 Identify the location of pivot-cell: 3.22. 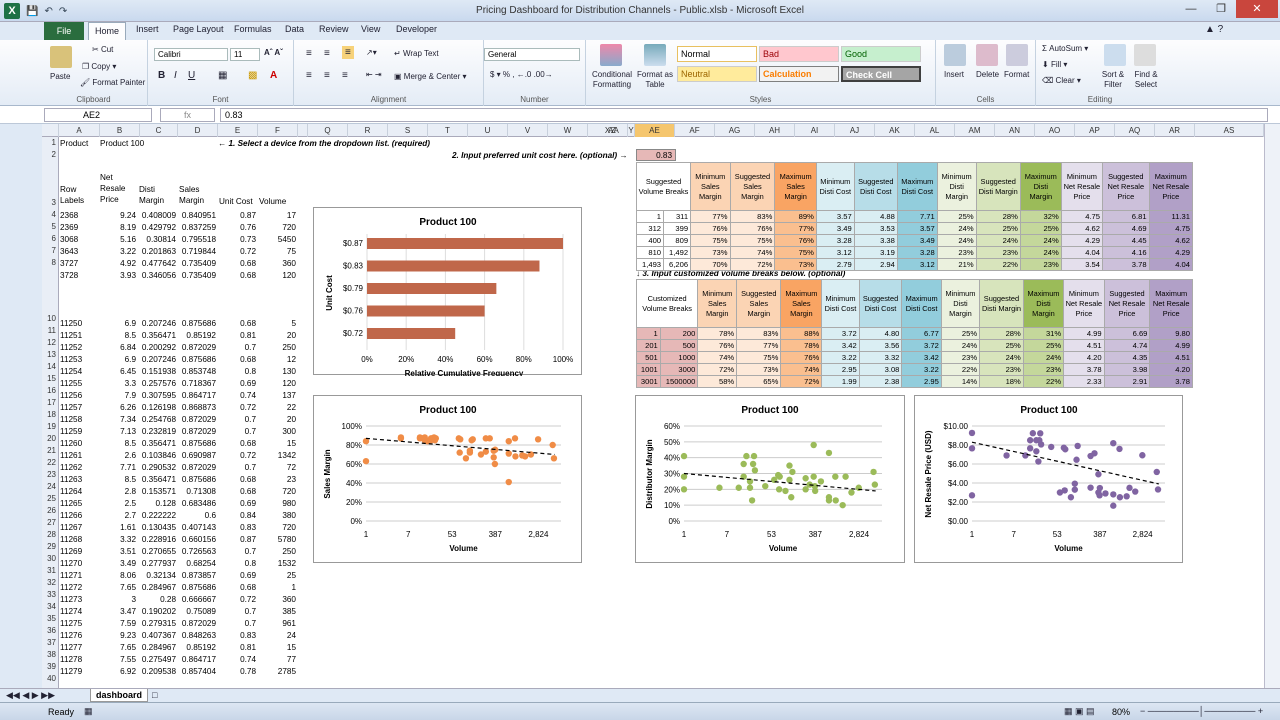
(116, 251).